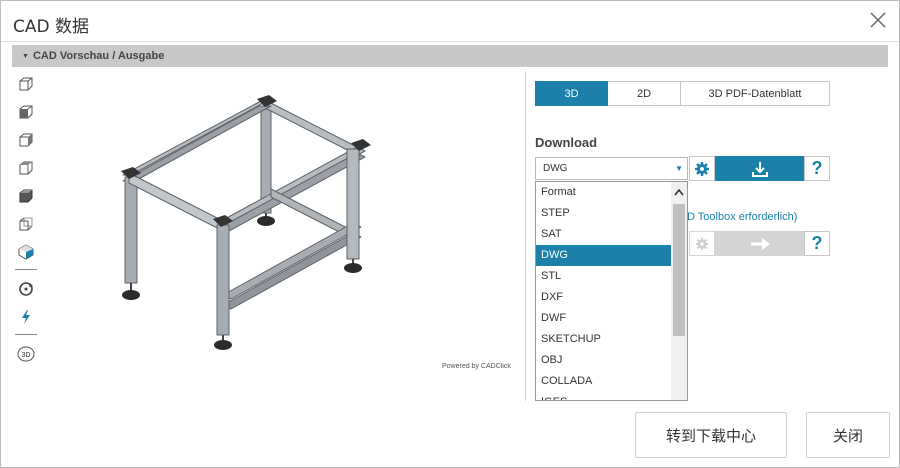 The height and width of the screenshot is (468, 900). Describe the element at coordinates (604, 276) in the screenshot. I see `format-option-stl: STL` at that location.